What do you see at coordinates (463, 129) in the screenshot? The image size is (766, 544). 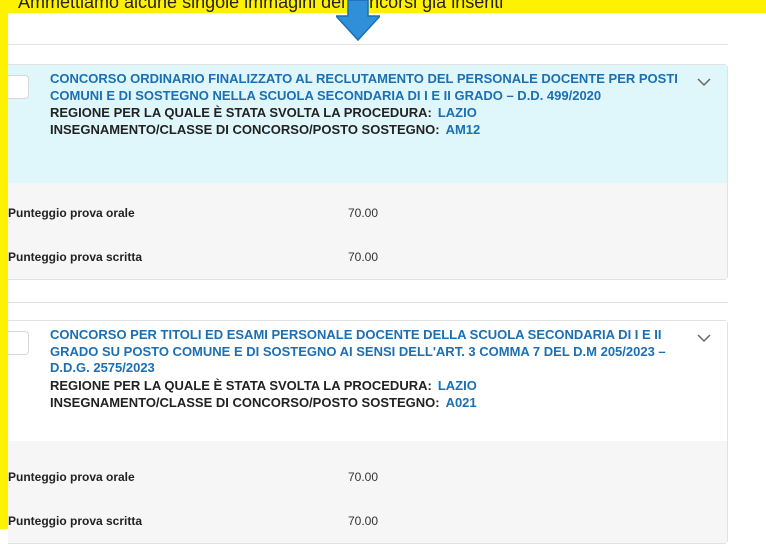 I see `class-value: AM12` at bounding box center [463, 129].